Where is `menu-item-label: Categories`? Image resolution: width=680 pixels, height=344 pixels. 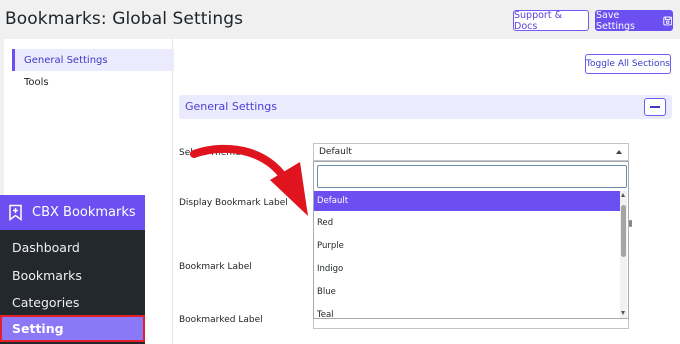 menu-item-label: Categories is located at coordinates (46, 302).